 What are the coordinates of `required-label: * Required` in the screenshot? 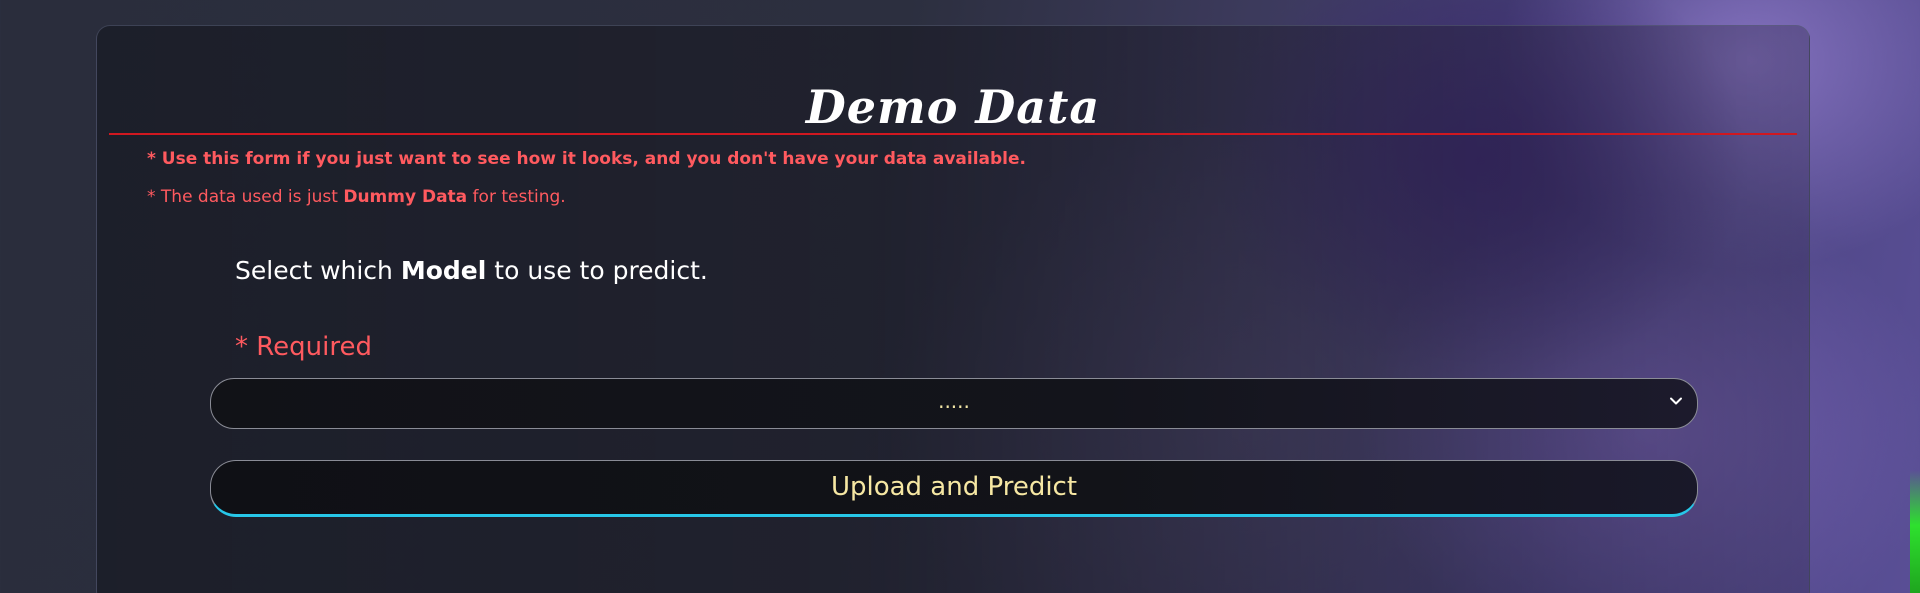 It's located at (303, 347).